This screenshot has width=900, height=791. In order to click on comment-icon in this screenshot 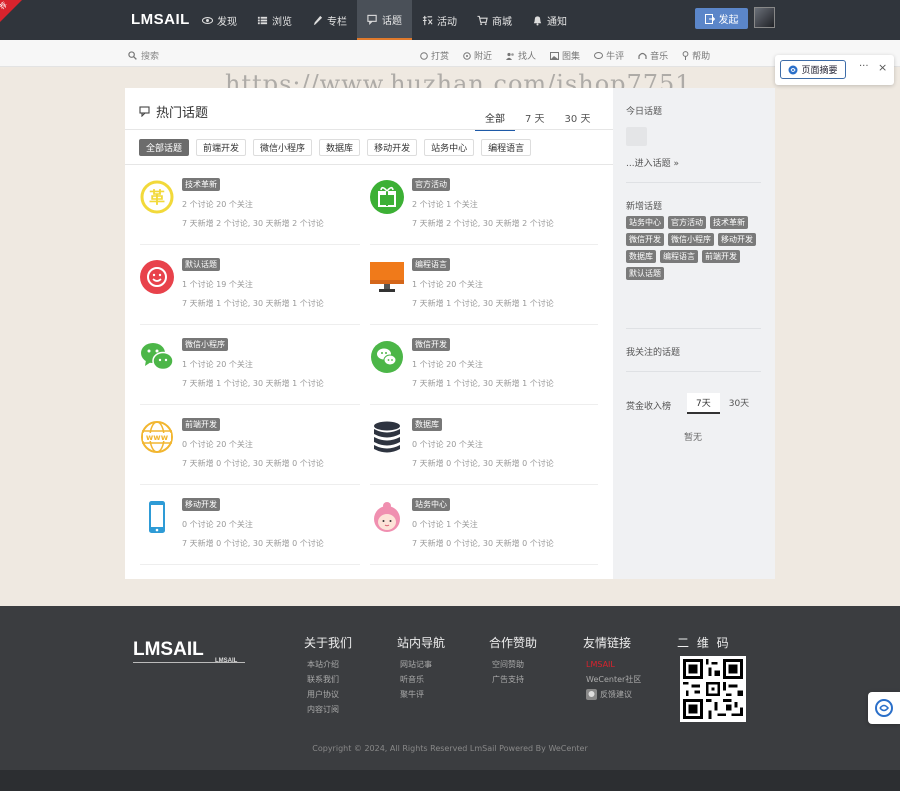, I will do `click(599, 55)`.